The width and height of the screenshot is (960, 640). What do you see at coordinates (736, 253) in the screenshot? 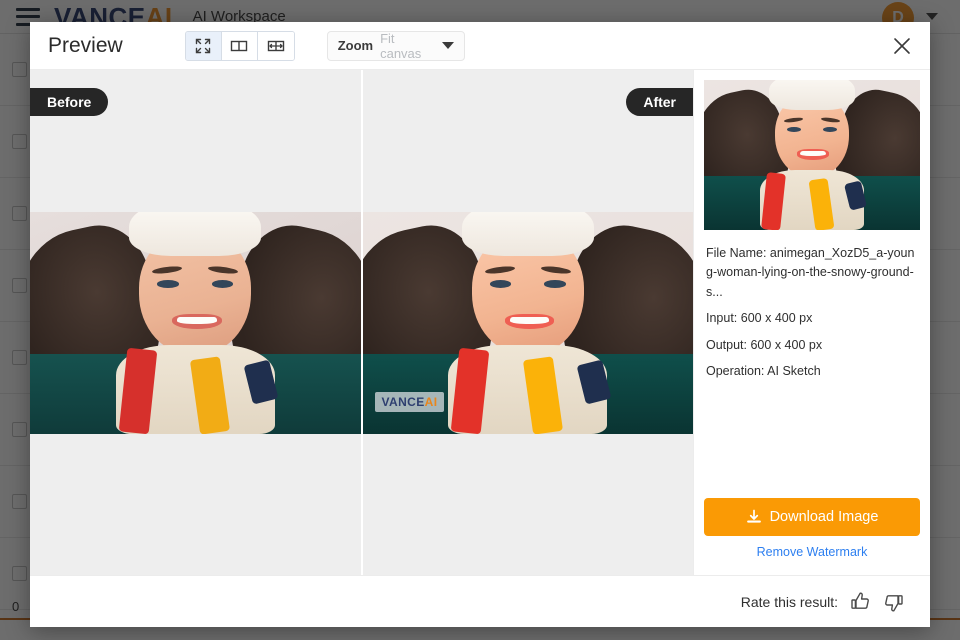
I see `meta-file-name-key: File Name:` at bounding box center [736, 253].